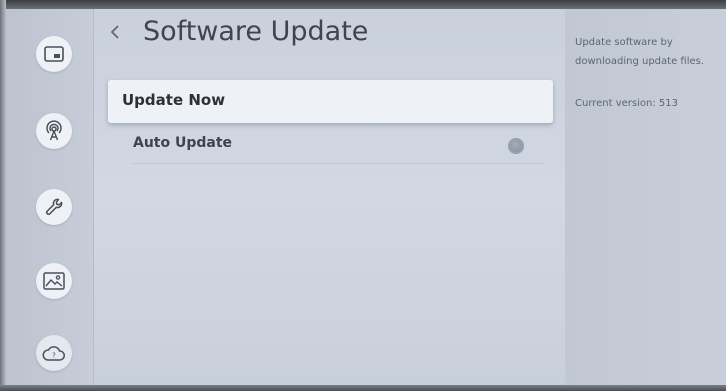  I want to click on auto-update-toggle, so click(516, 146).